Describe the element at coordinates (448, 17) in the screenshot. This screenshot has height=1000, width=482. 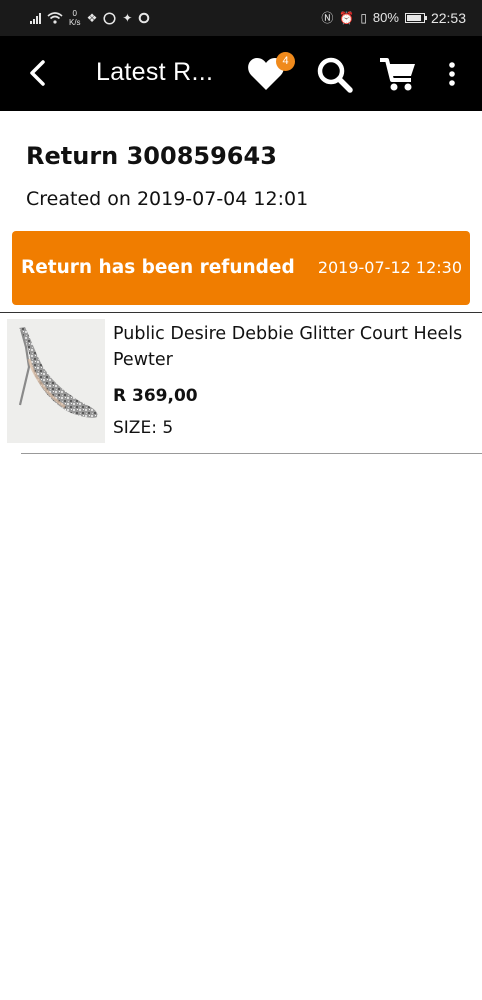
I see `clock: 22:53` at that location.